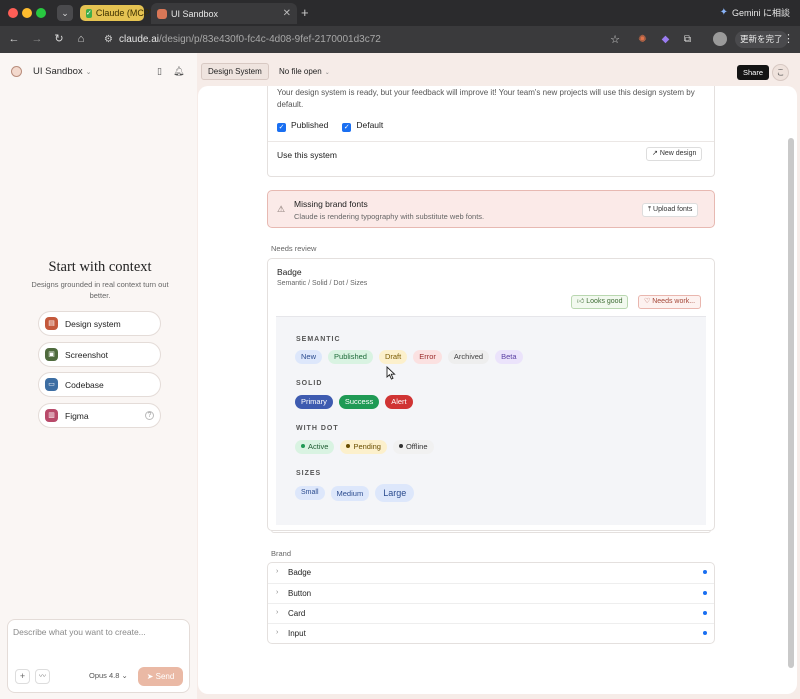  What do you see at coordinates (124, 13) in the screenshot?
I see `tab-label: Claude (MCP)` at bounding box center [124, 13].